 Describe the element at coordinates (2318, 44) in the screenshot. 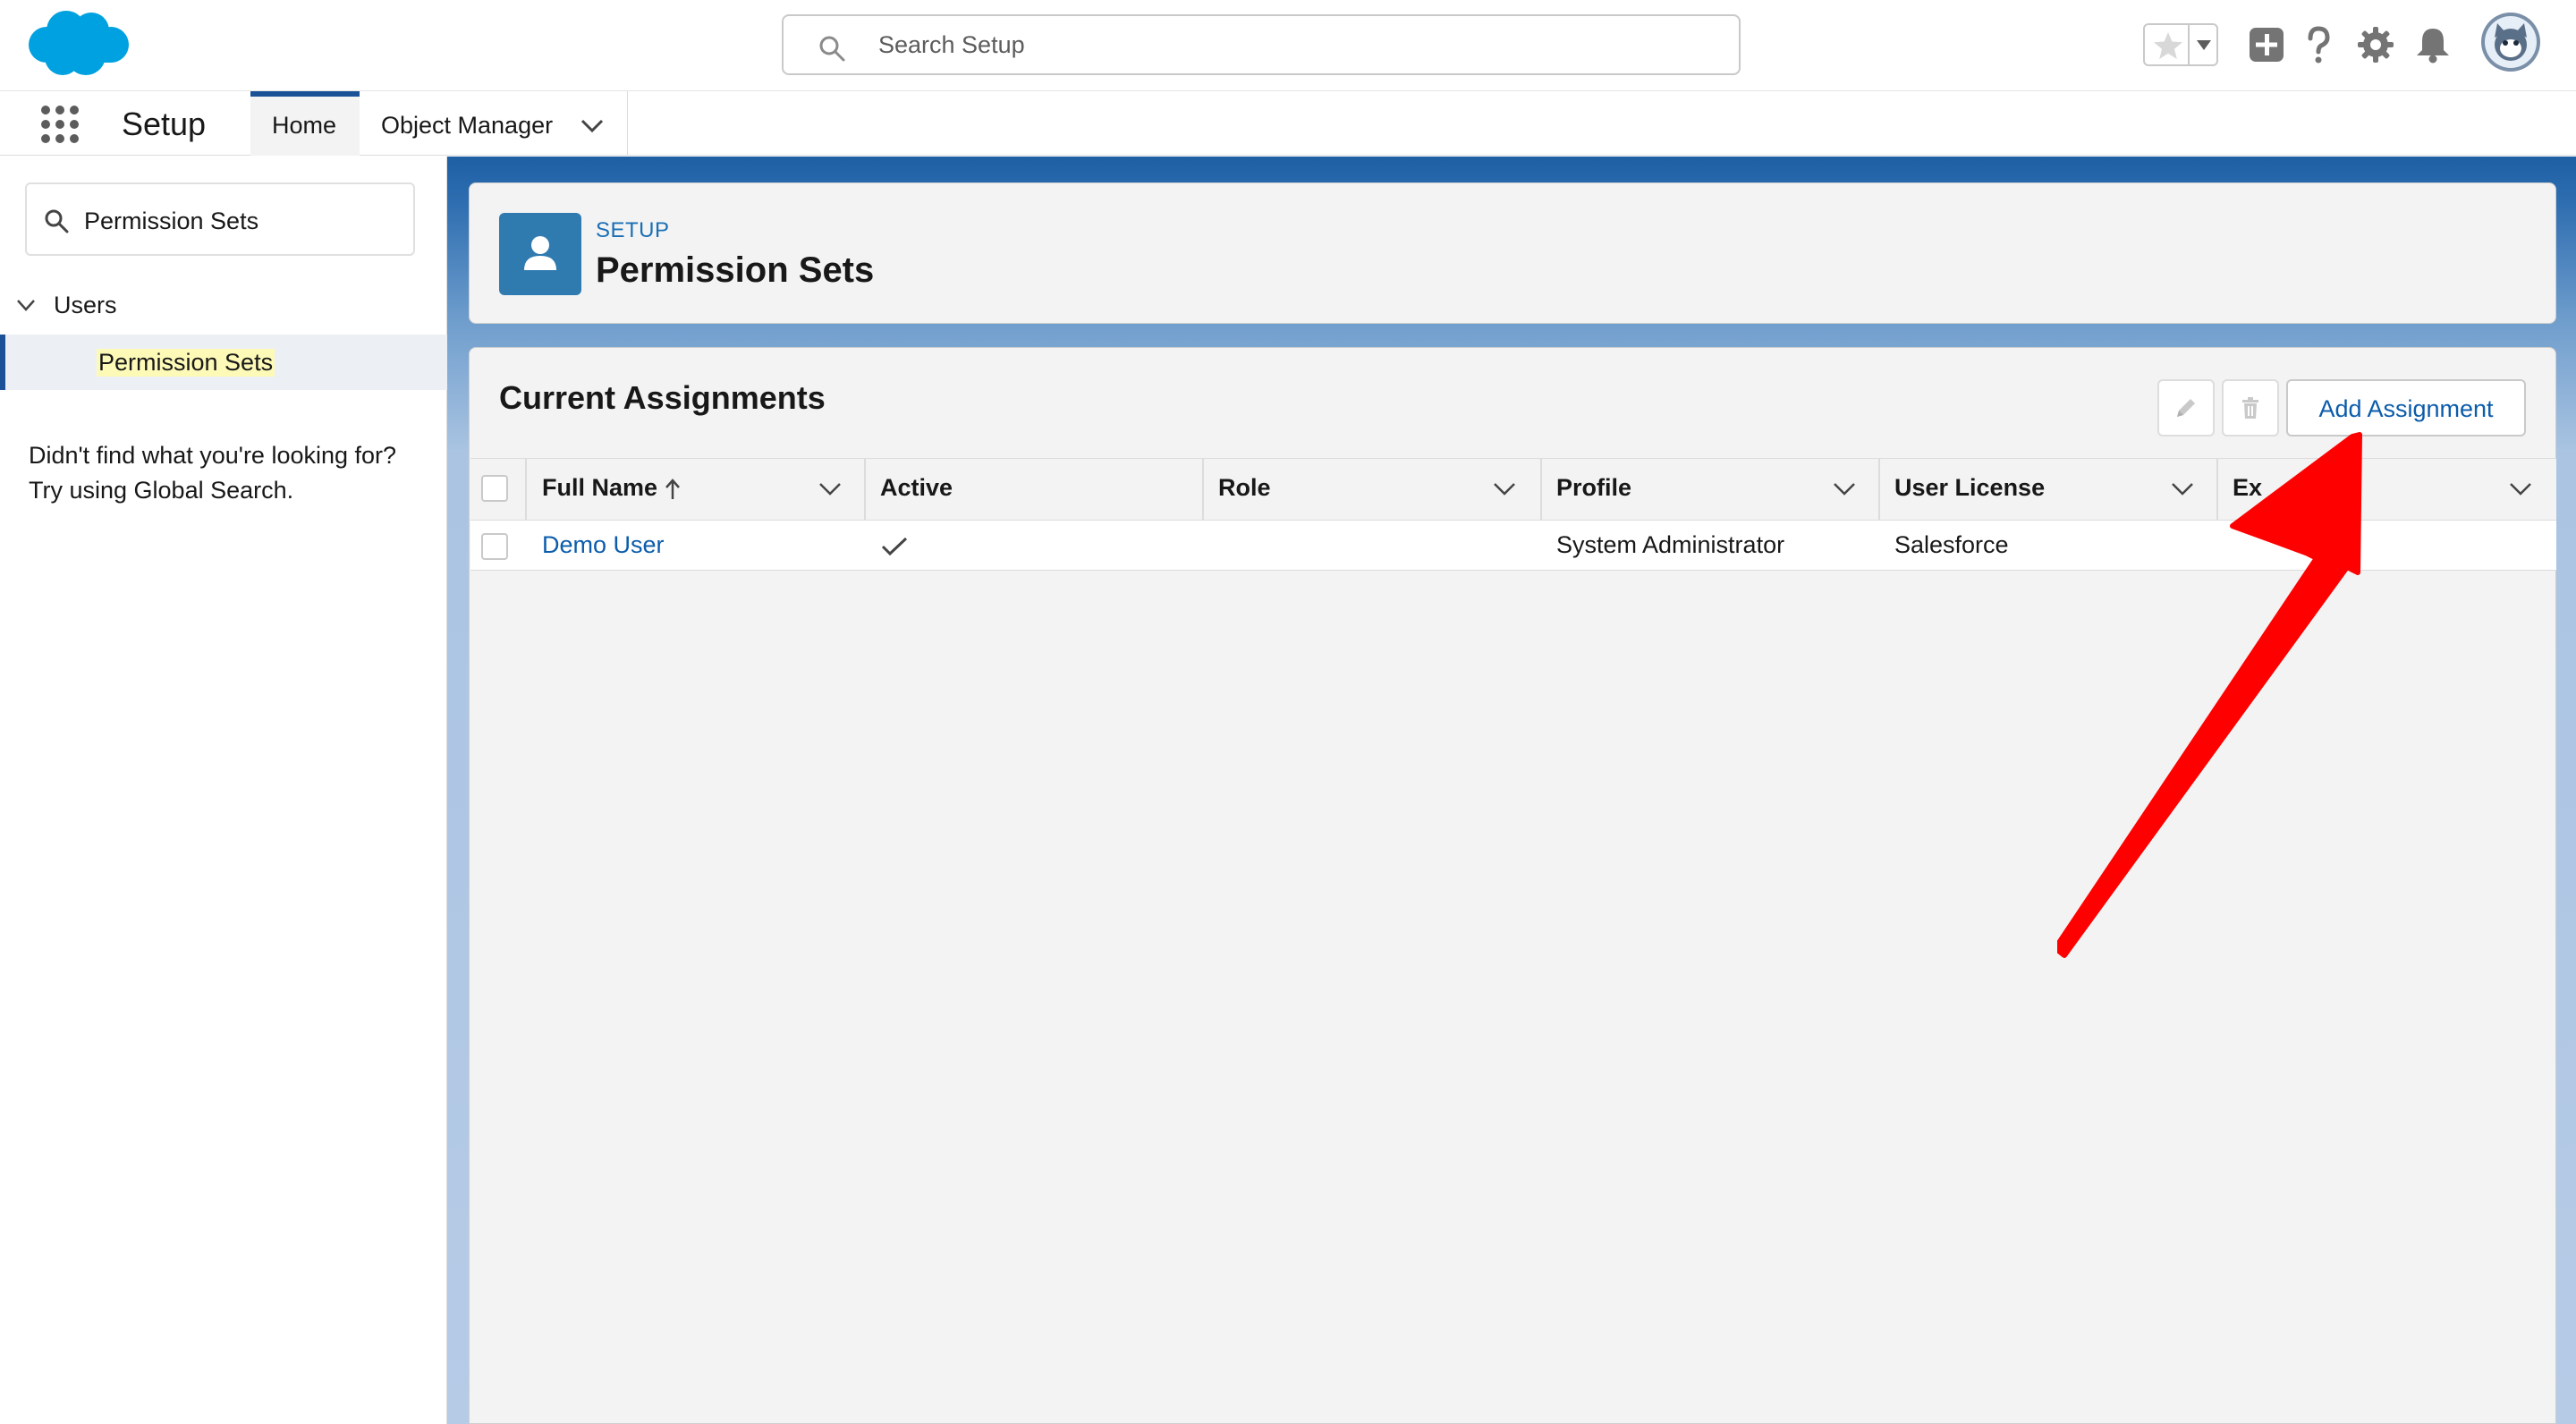

I see `help-icon` at that location.